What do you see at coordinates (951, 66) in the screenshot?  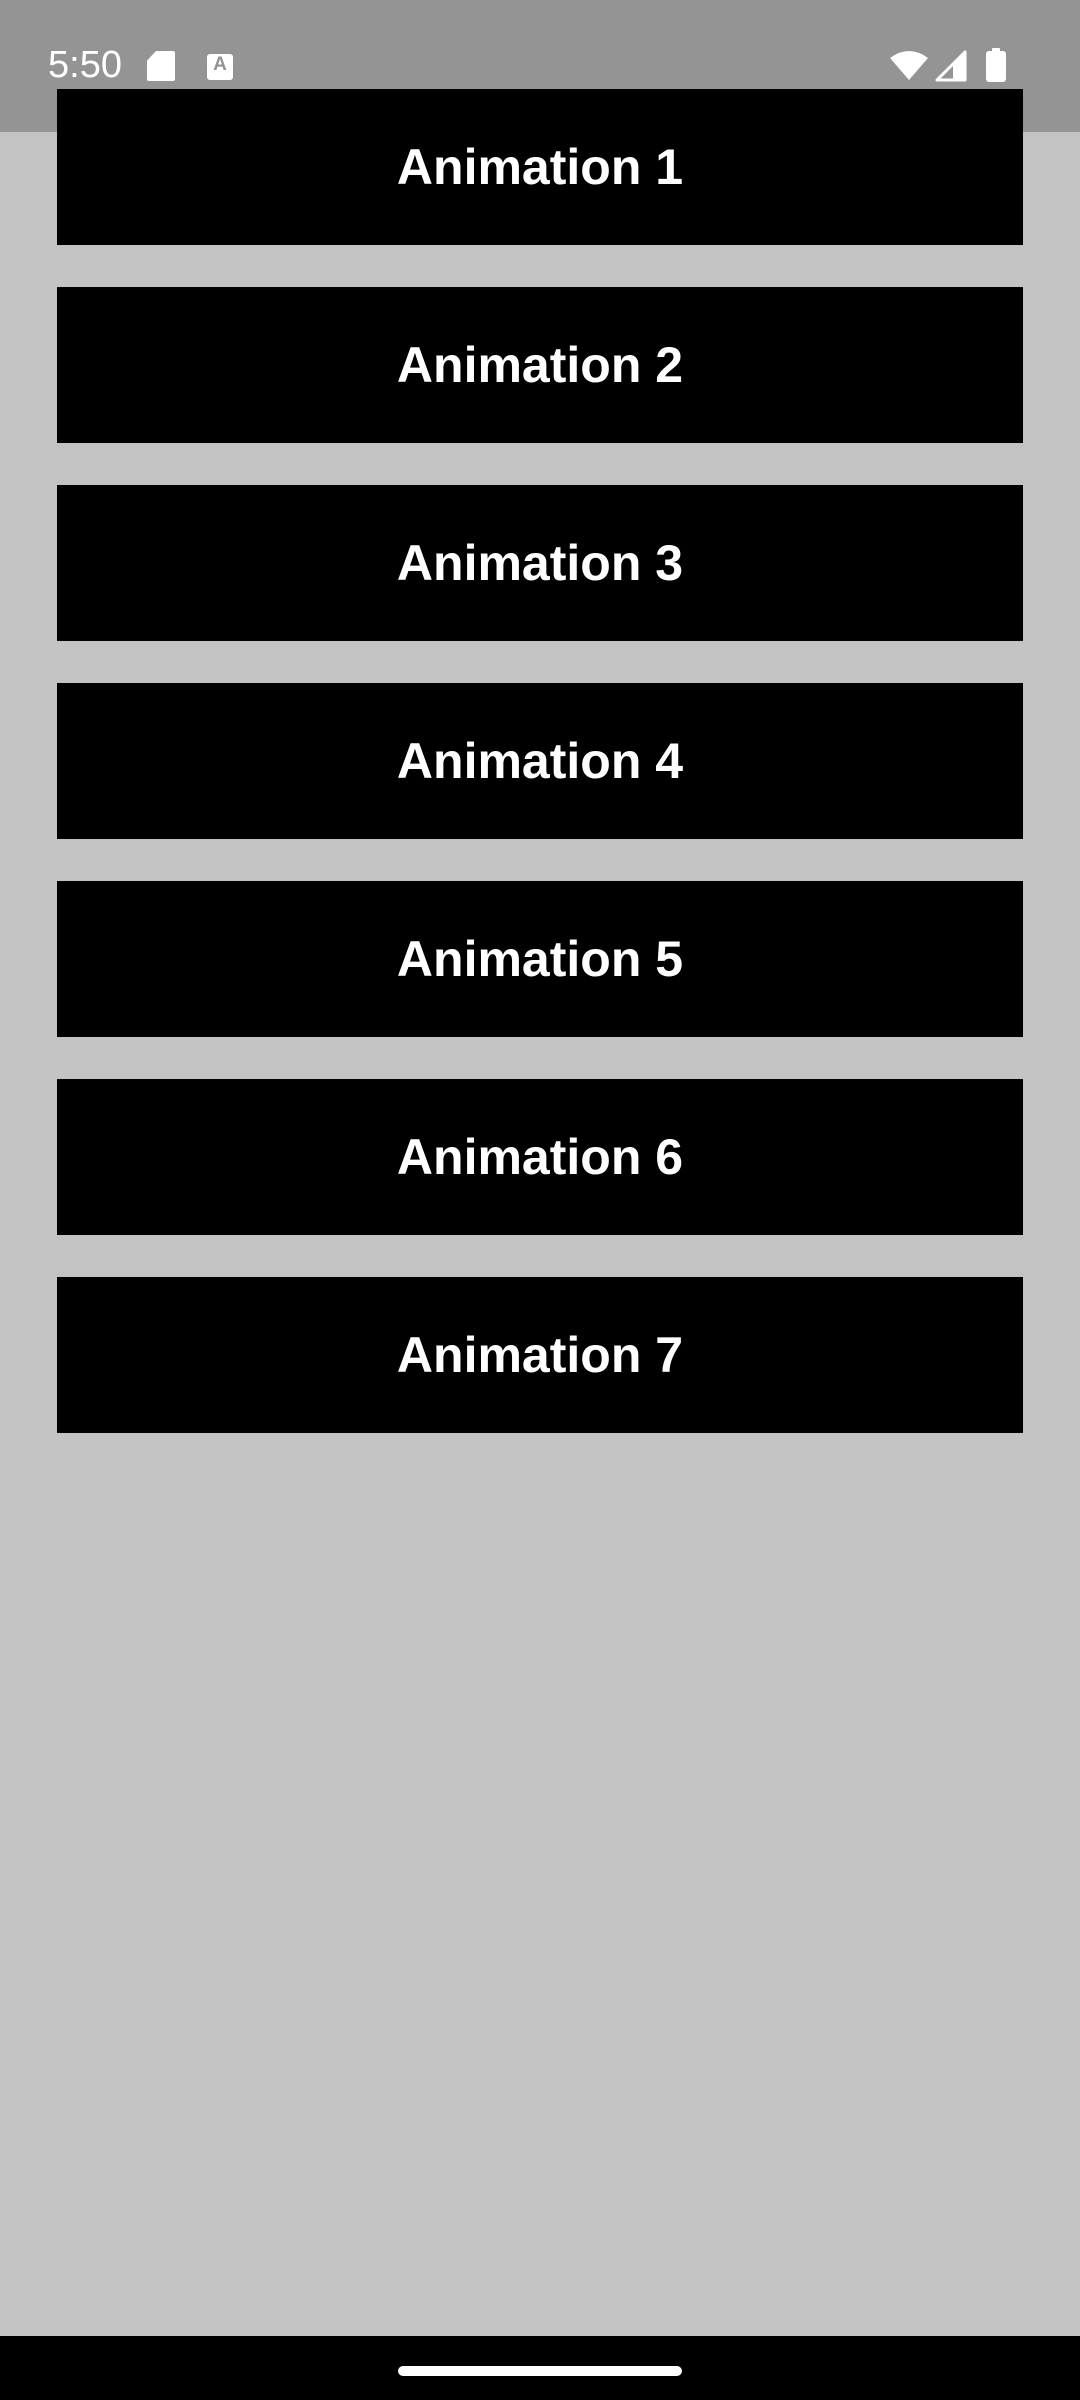 I see `cell-signal-icon` at bounding box center [951, 66].